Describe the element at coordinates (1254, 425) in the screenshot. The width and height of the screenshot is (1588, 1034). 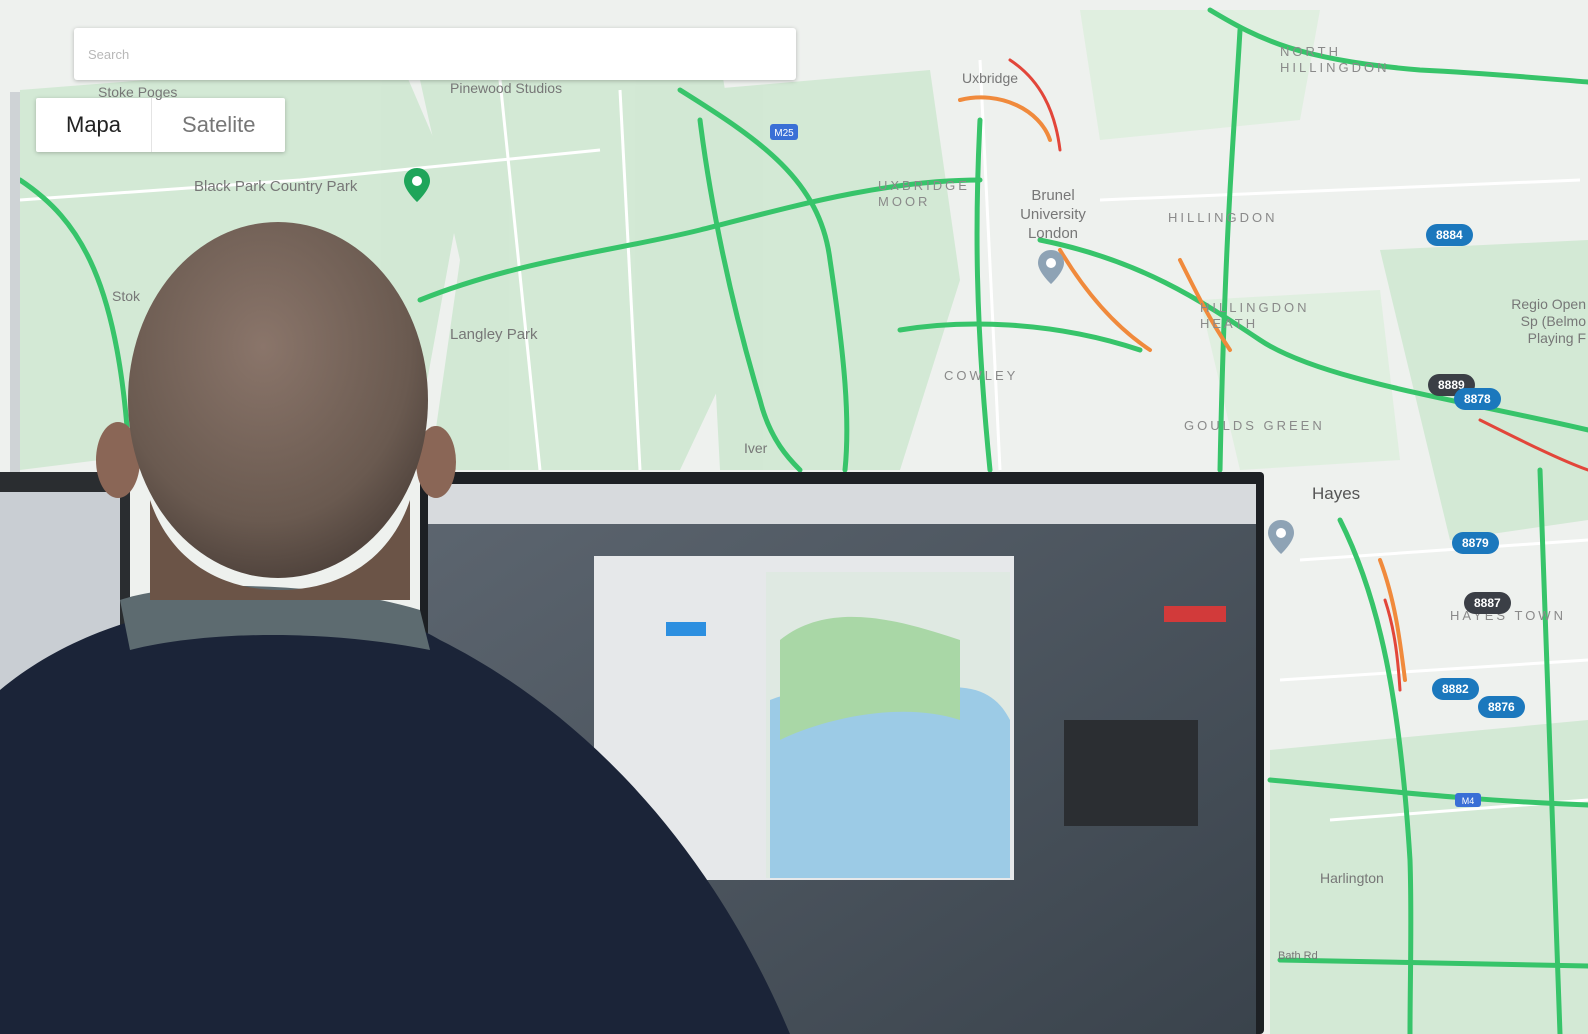
I see `map-label-goulds-green: GOULDS GREEN` at that location.